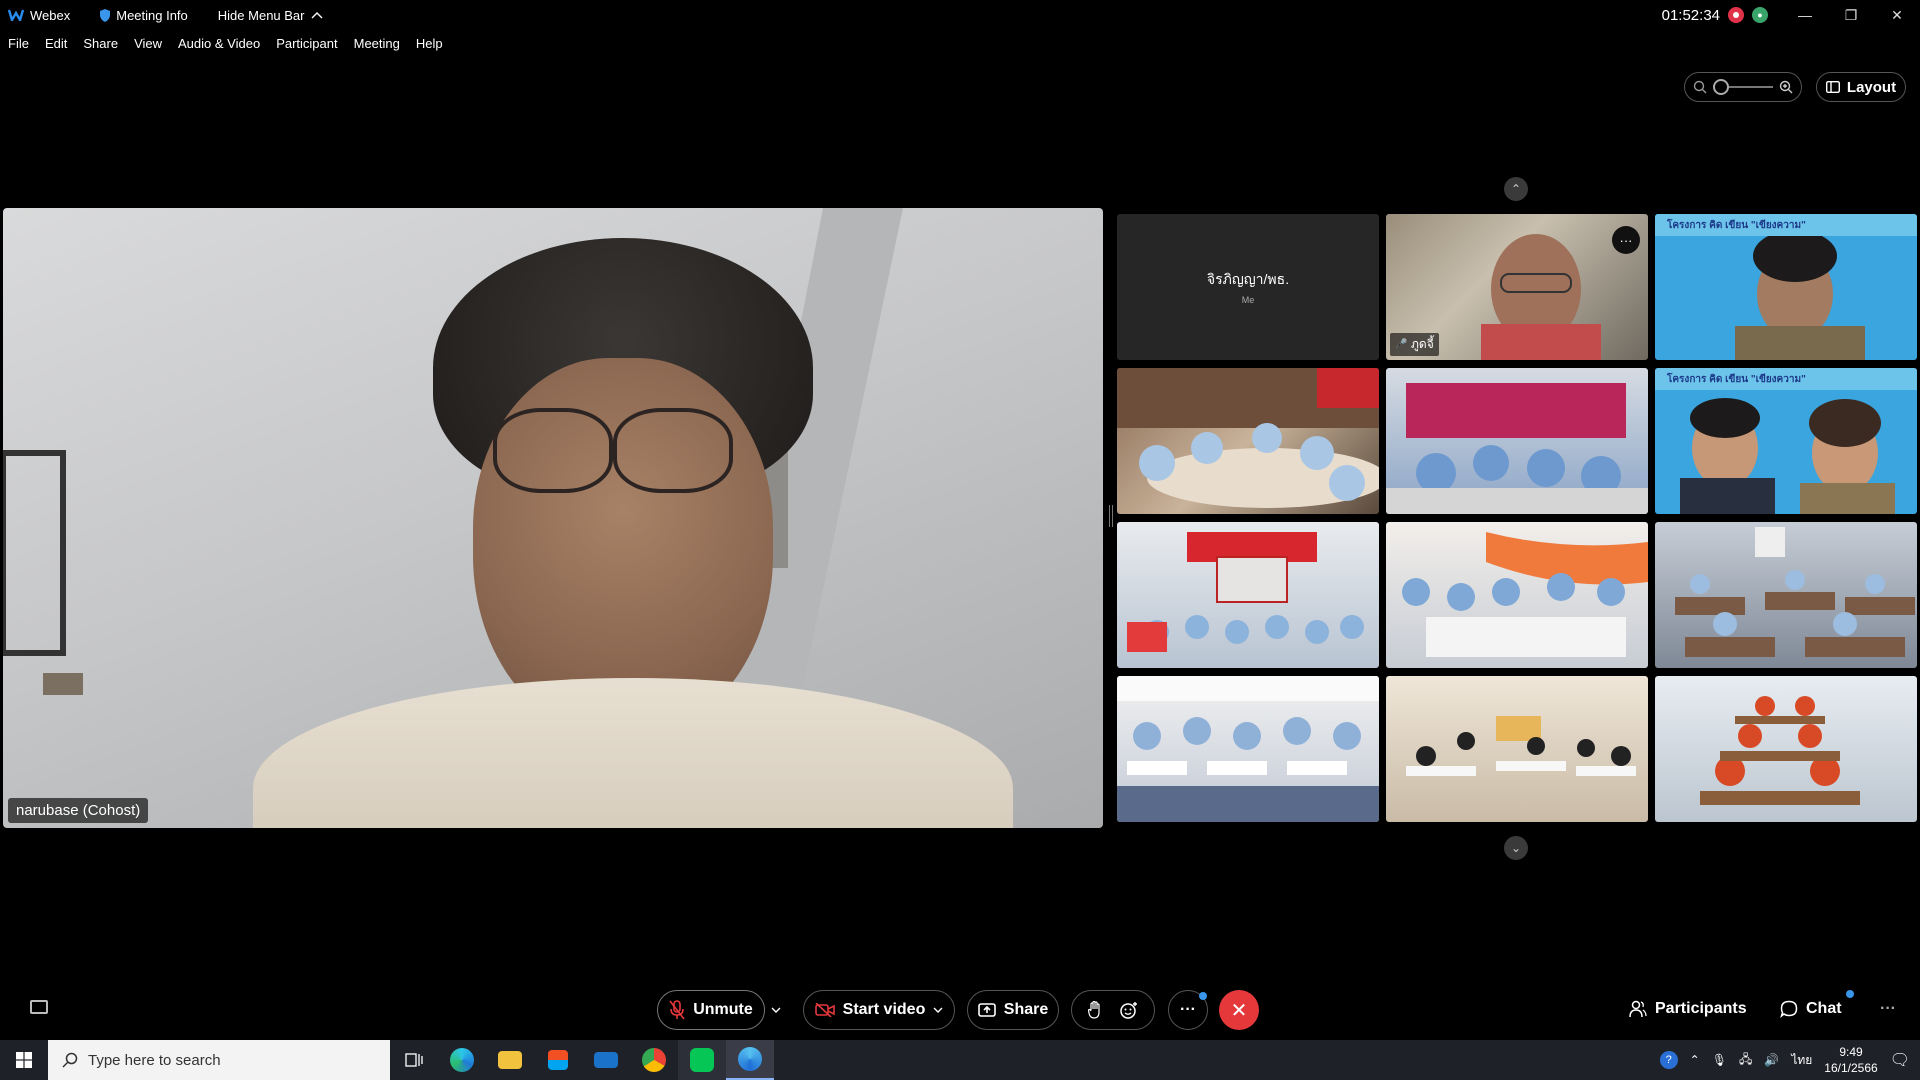 This screenshot has height=1080, width=1920. I want to click on muted-icon: 🎤, so click(1401, 344).